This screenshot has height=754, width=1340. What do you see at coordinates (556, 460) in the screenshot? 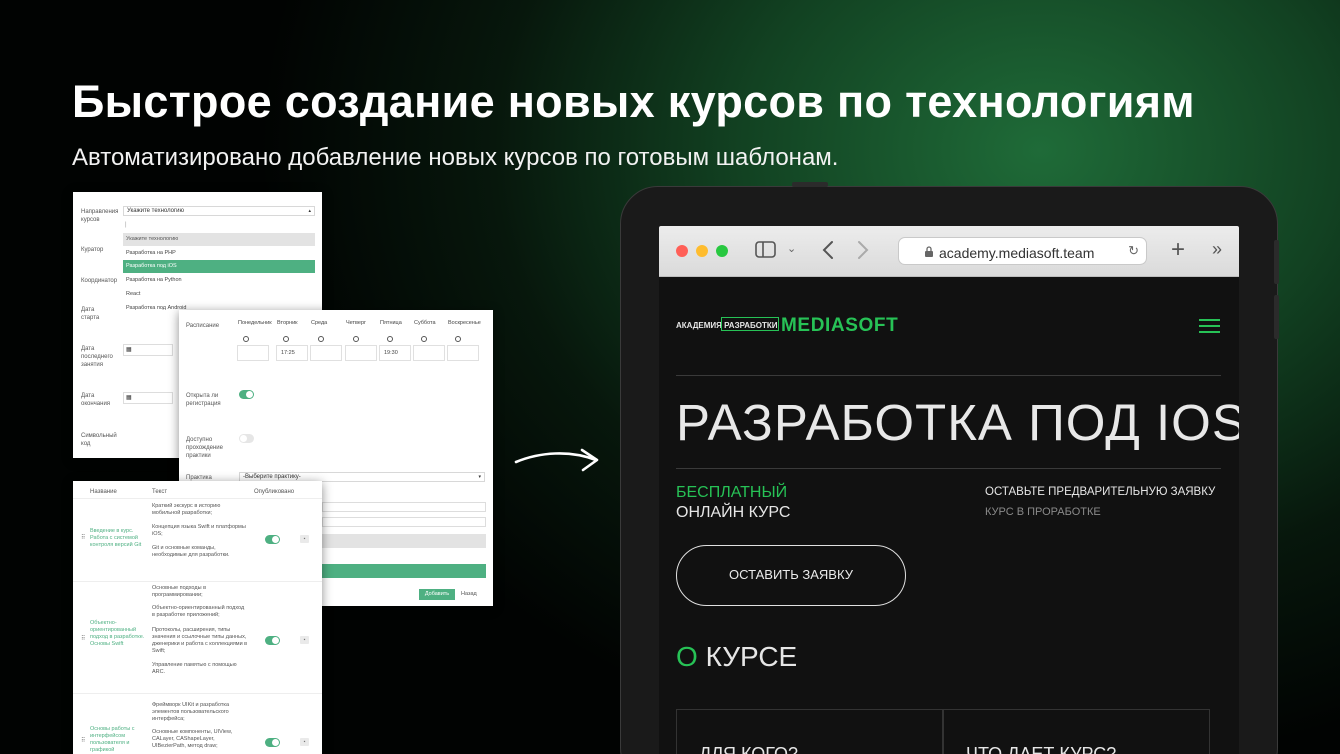
I see `arrow-icon` at bounding box center [556, 460].